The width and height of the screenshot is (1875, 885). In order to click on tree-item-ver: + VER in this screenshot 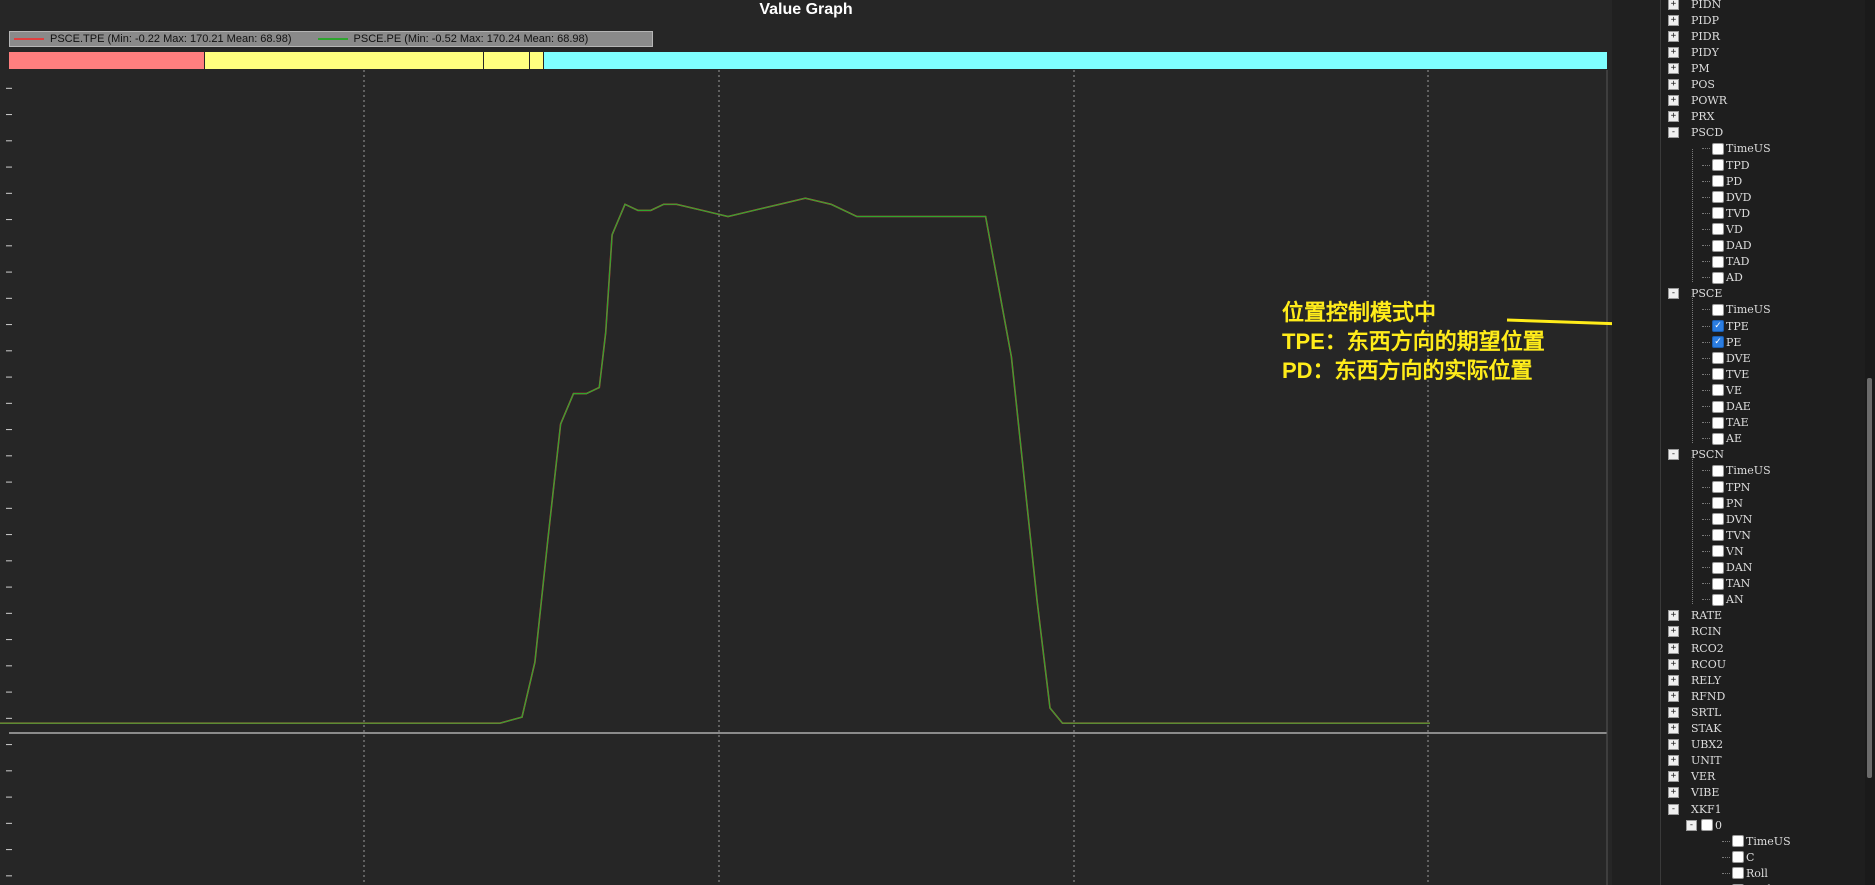, I will do `click(1691, 777)`.